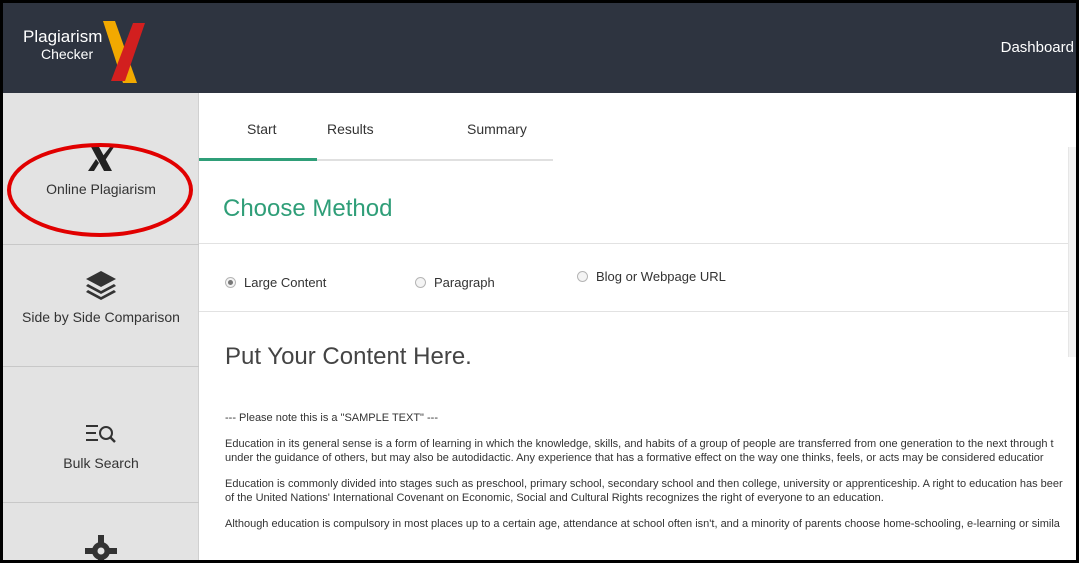  Describe the element at coordinates (101, 547) in the screenshot. I see `gear-icon` at that location.